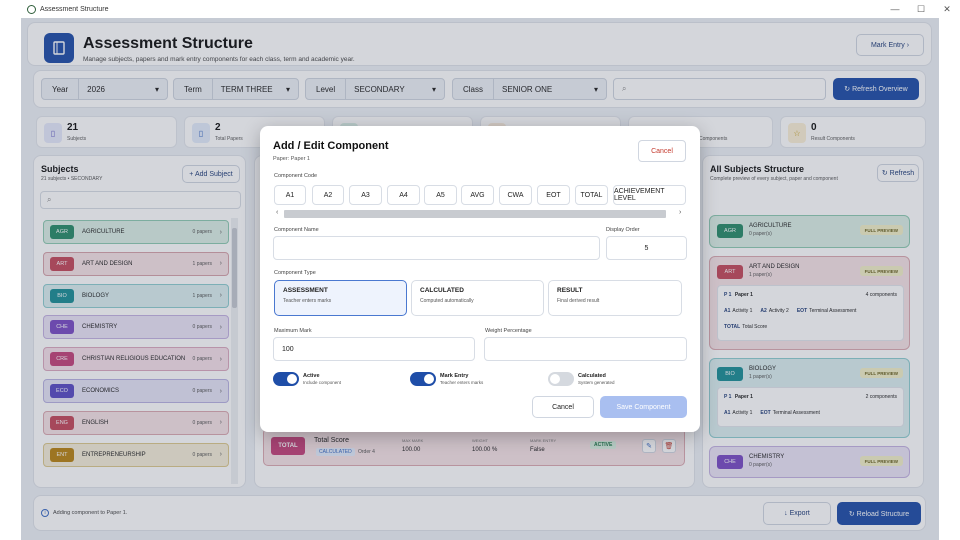 The width and height of the screenshot is (960, 540). Describe the element at coordinates (596, 382) in the screenshot. I see `calculated-sublabel: System generated` at that location.